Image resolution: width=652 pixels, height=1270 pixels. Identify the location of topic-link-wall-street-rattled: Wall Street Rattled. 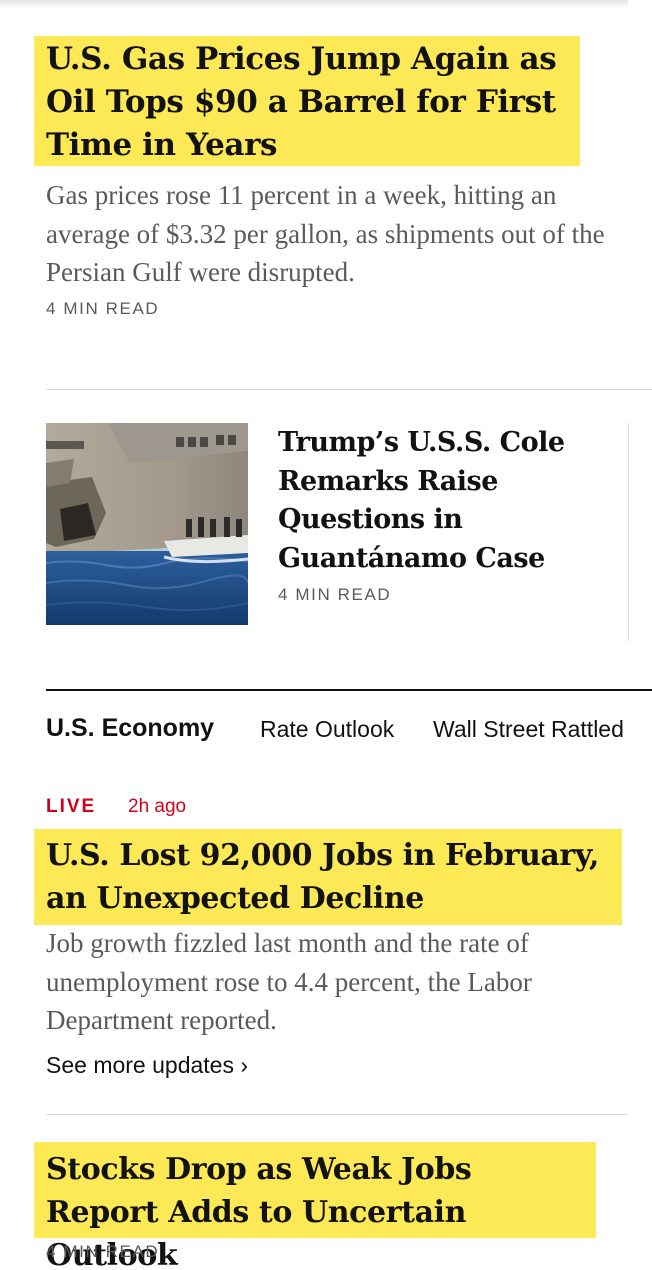
(528, 729).